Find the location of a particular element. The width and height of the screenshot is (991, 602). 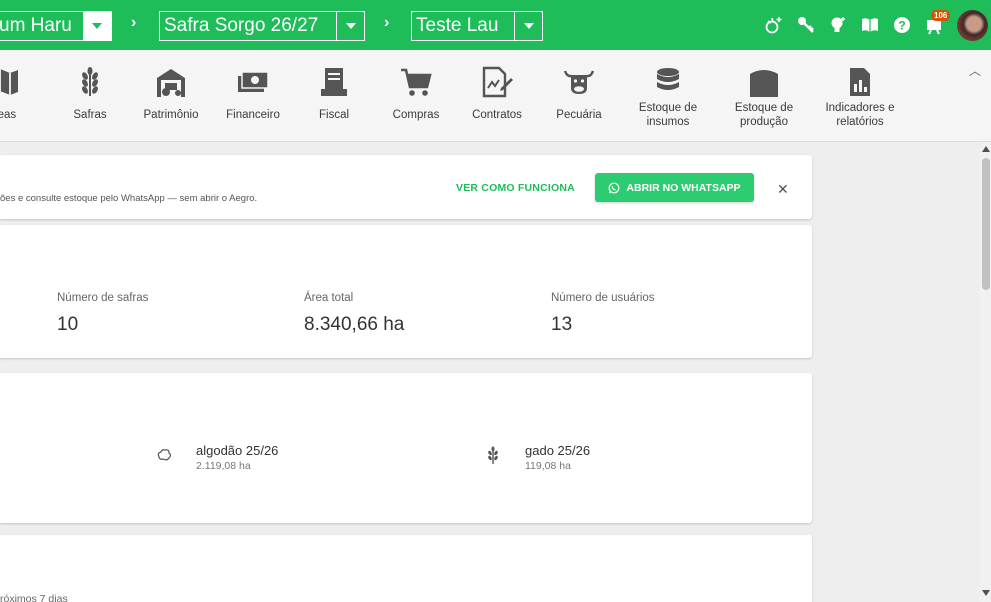

crop-area: 2.119,08 ha is located at coordinates (223, 466).